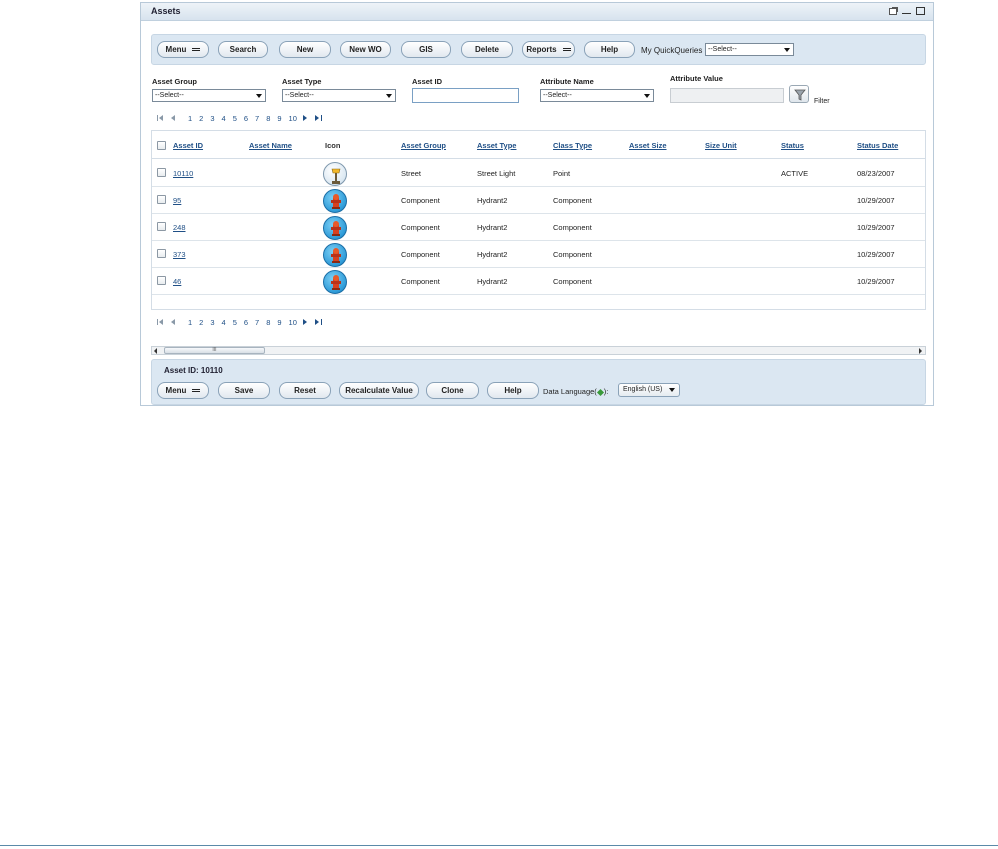  I want to click on col-asset-name: Asset Name, so click(270, 145).